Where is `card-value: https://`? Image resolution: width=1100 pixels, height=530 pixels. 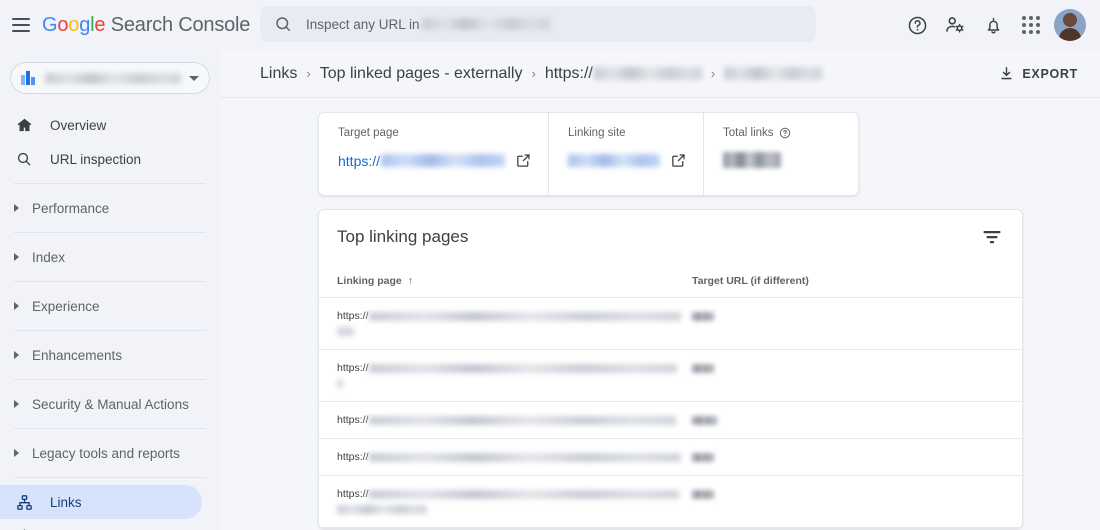 card-value: https:// is located at coordinates (435, 160).